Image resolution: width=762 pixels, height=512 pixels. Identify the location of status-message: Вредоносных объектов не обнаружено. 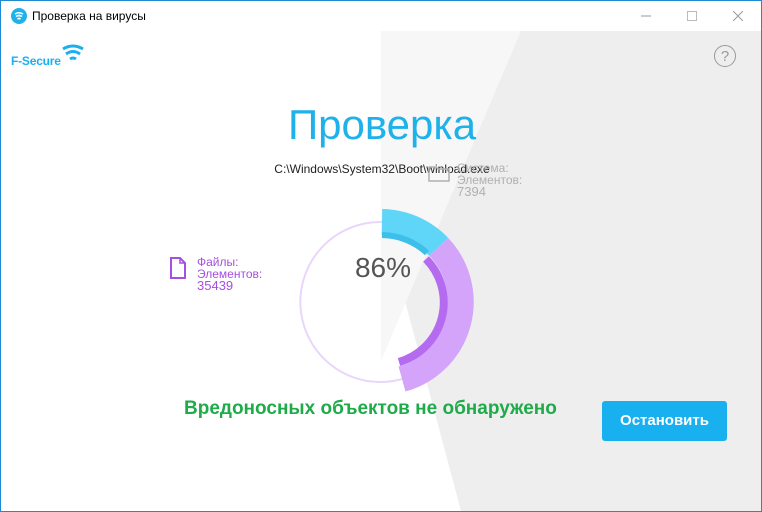
(370, 408).